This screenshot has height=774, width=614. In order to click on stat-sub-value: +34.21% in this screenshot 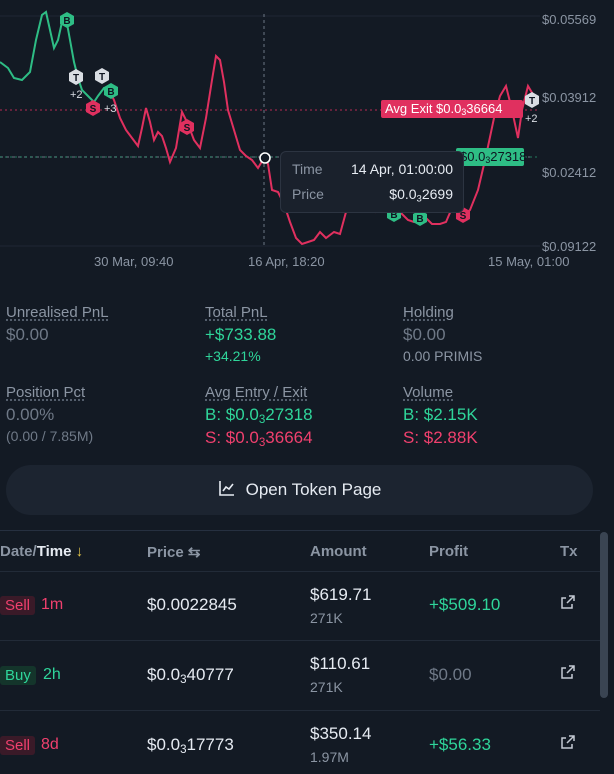, I will do `click(233, 356)`.